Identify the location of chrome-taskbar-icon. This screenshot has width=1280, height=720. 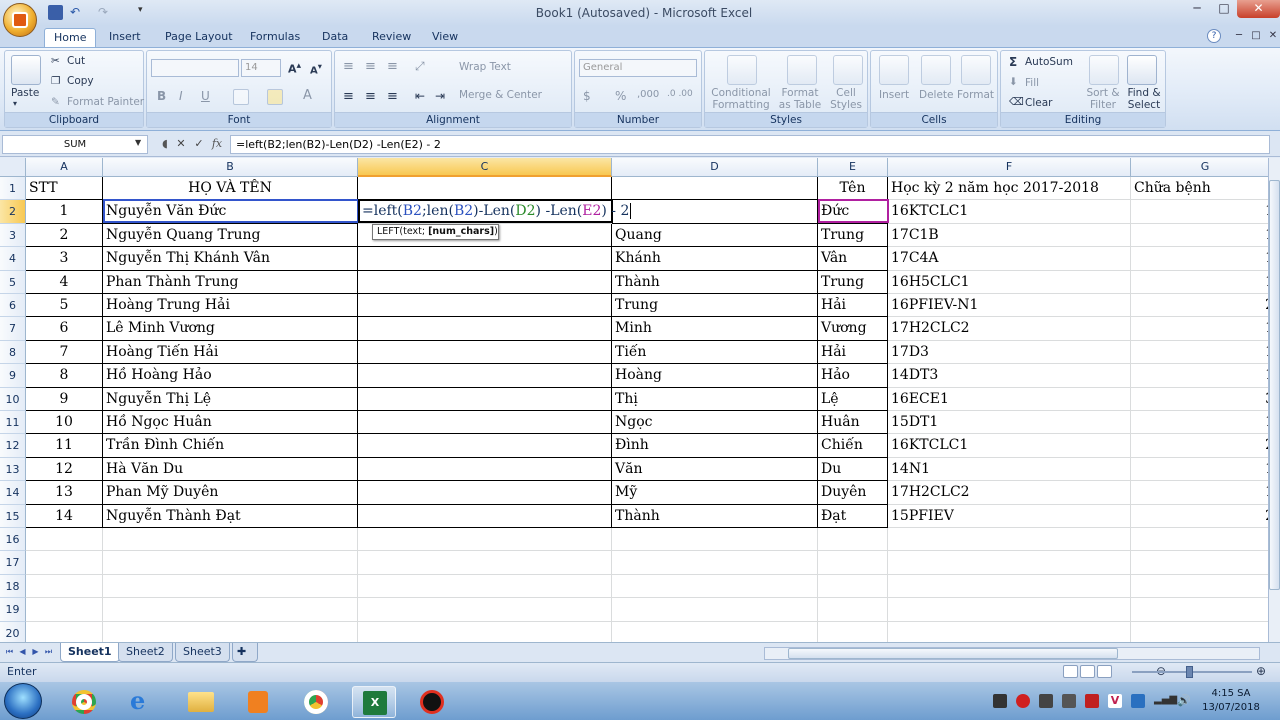
(84, 702).